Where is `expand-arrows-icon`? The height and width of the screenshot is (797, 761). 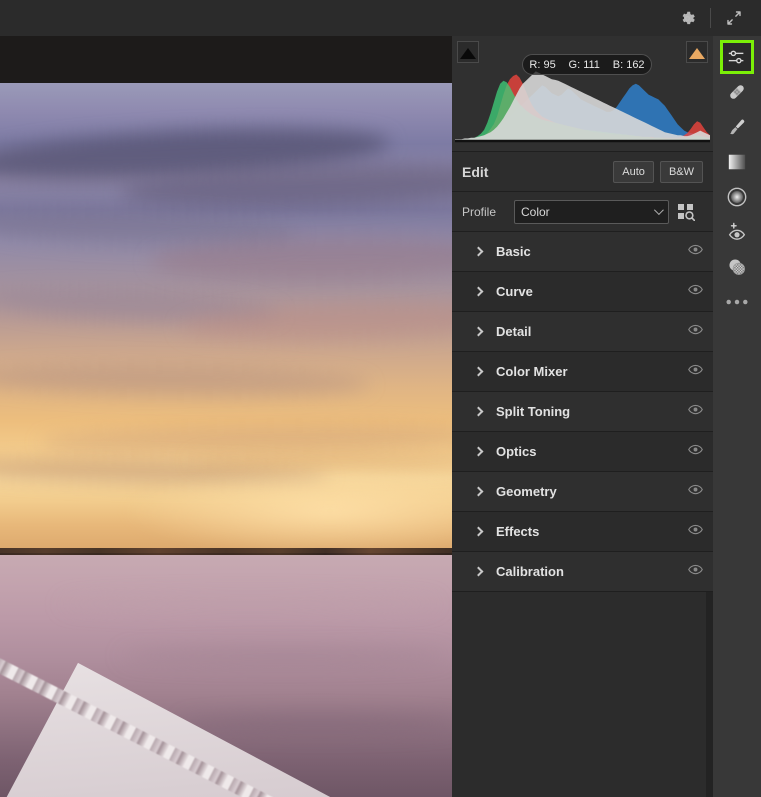 expand-arrows-icon is located at coordinates (734, 18).